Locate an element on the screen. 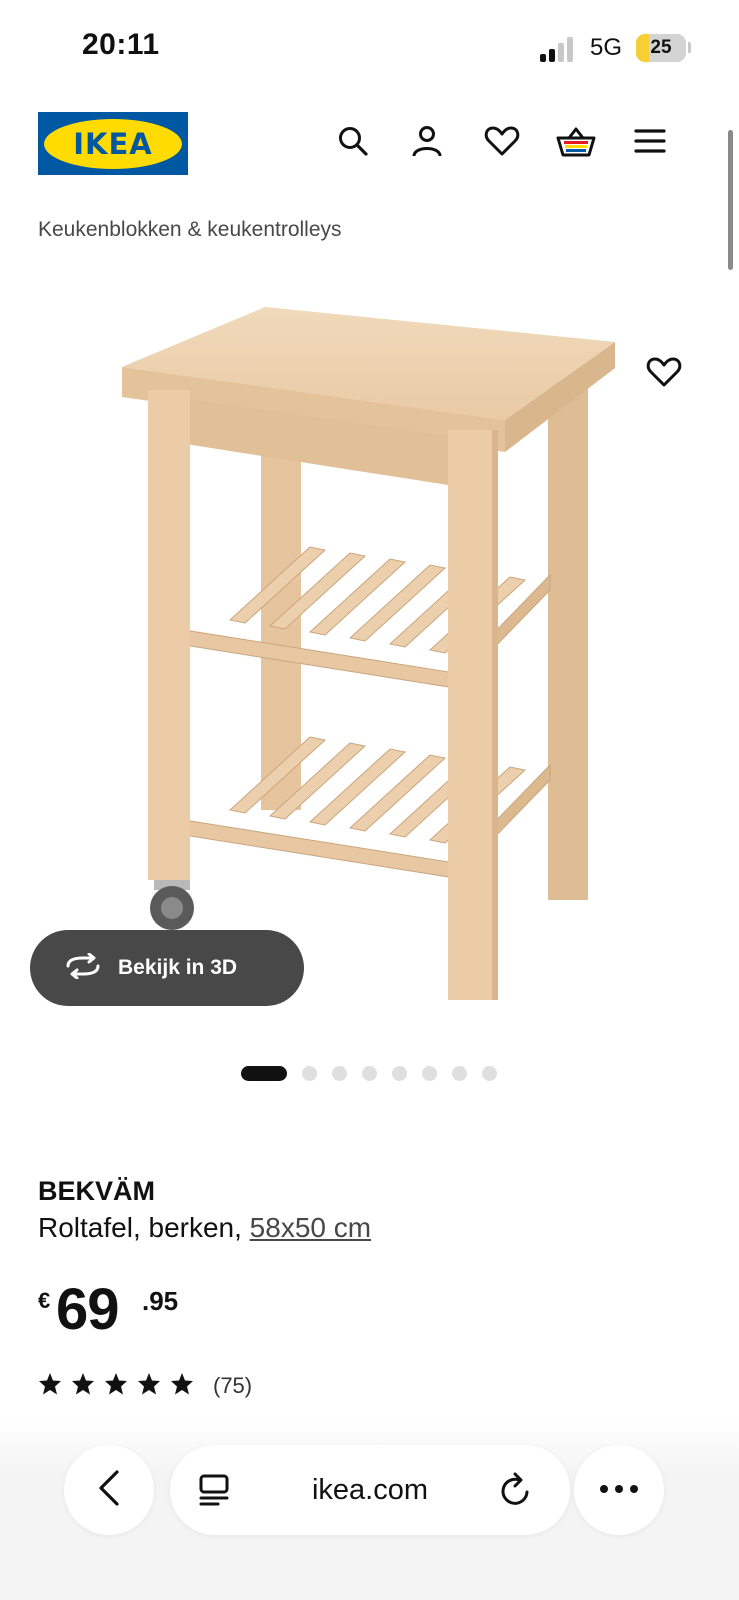 The image size is (739, 1600). price-currency: € is located at coordinates (44, 1300).